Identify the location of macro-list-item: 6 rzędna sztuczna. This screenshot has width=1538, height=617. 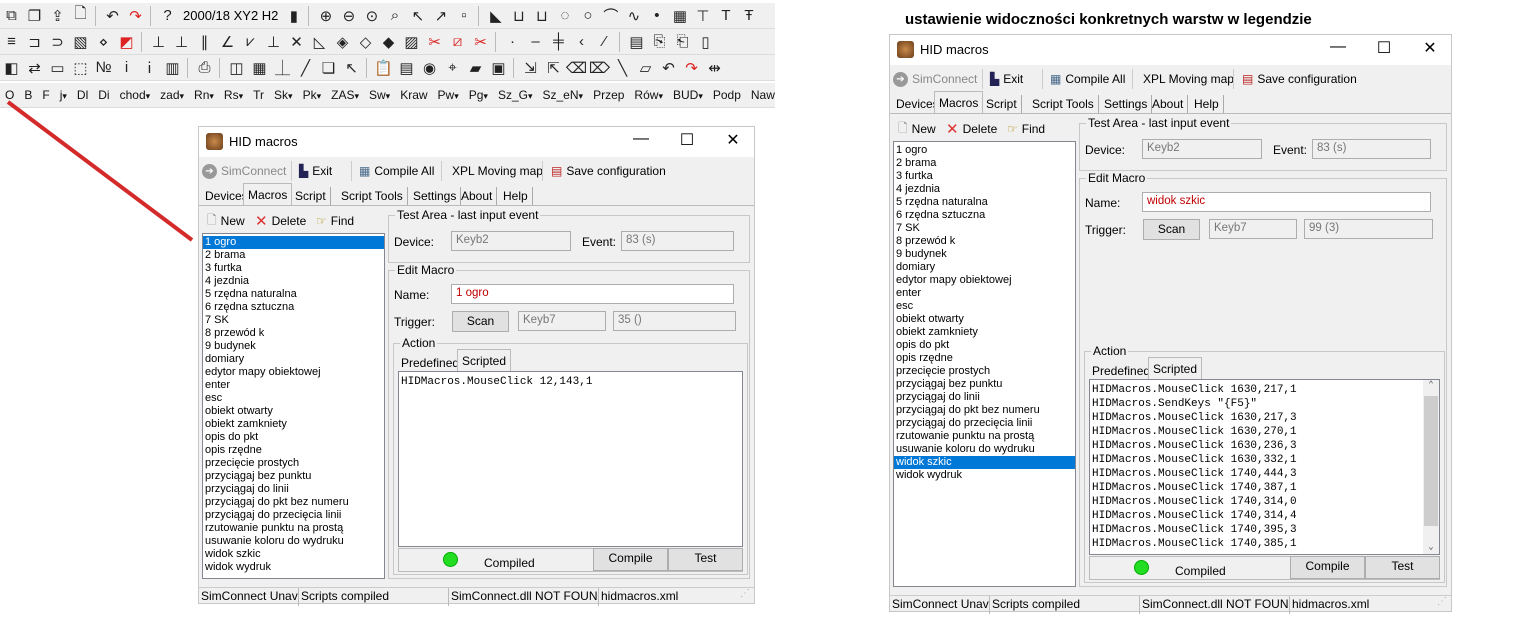
(293, 307).